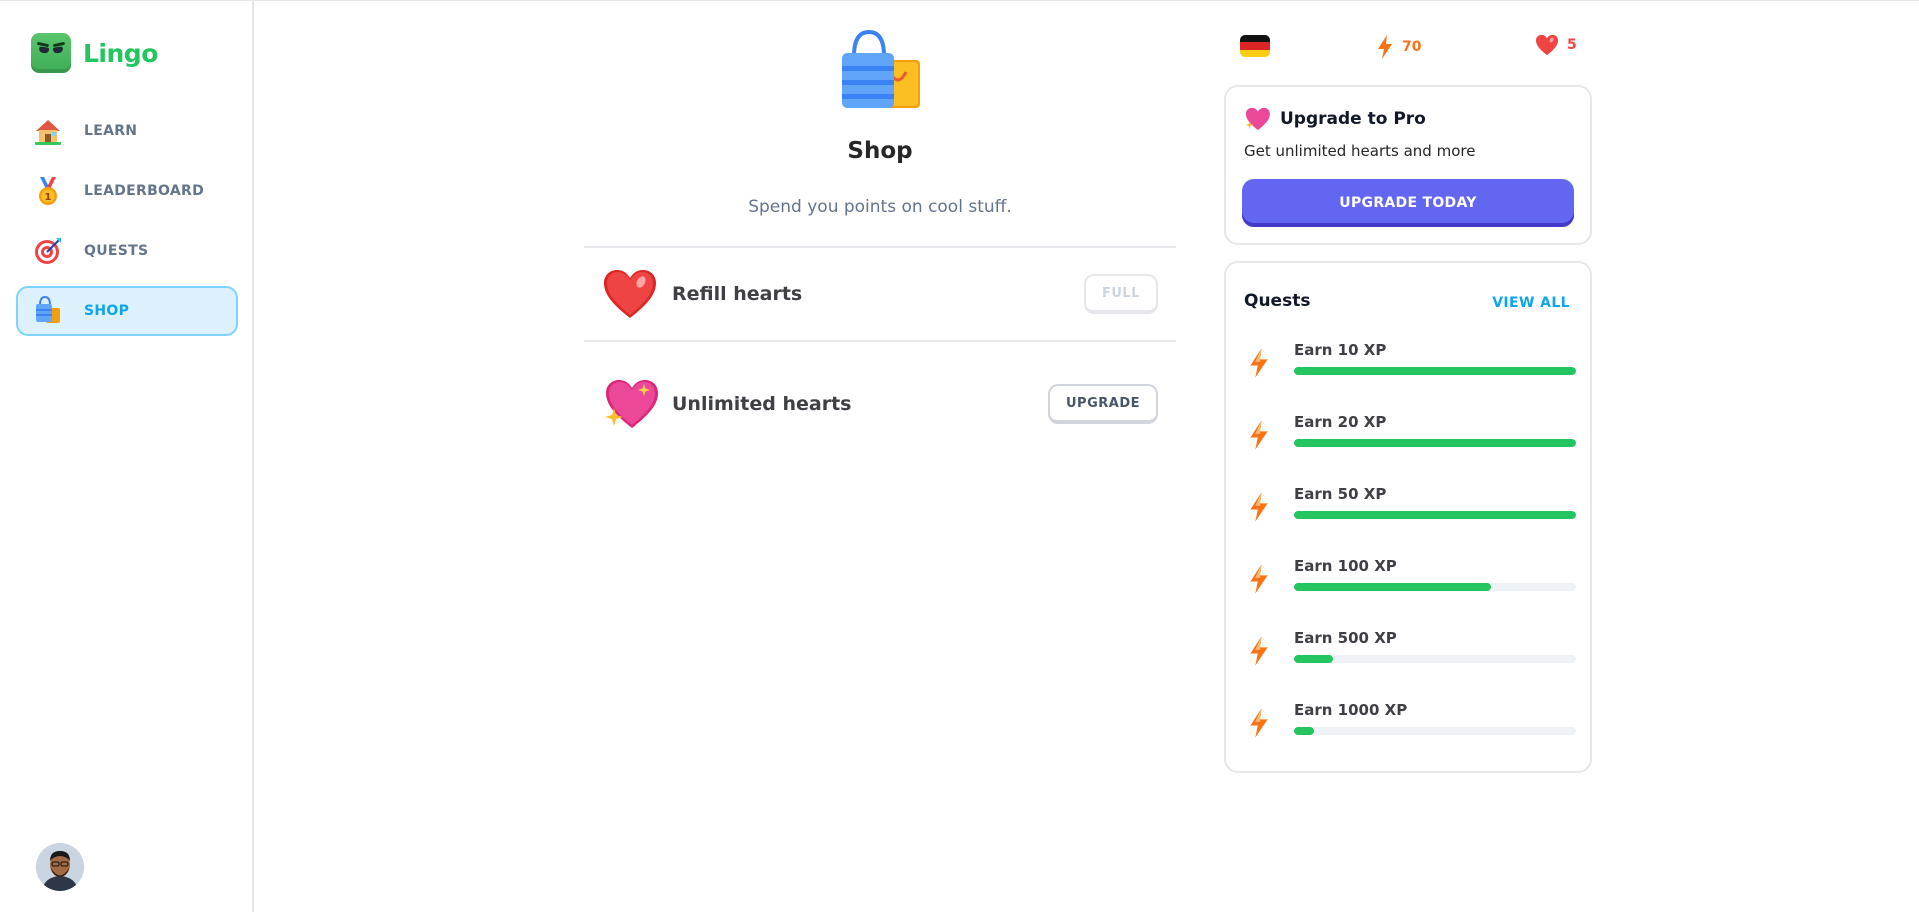 The width and height of the screenshot is (1919, 912). Describe the element at coordinates (1360, 151) in the screenshot. I see `pro-description: Get unlimited hearts and more` at that location.